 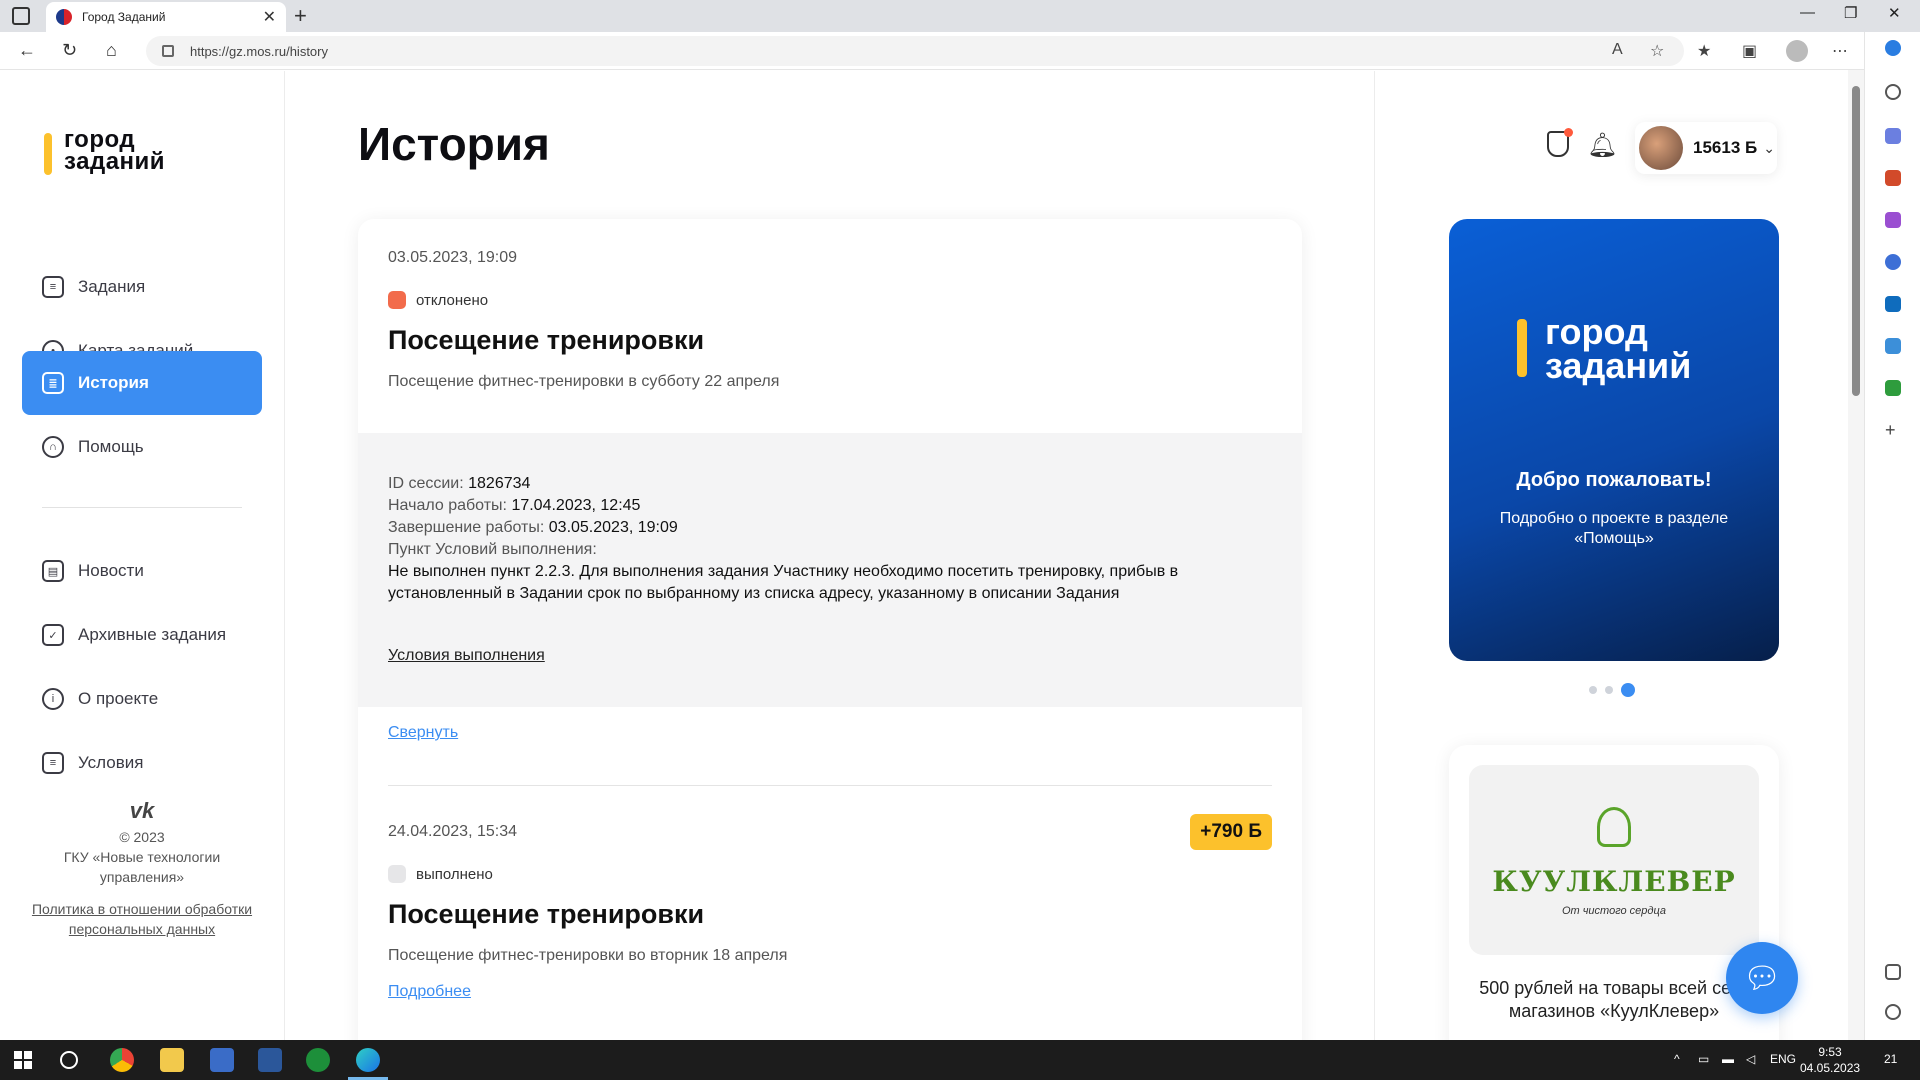 What do you see at coordinates (1893, 1012) in the screenshot?
I see `gear-icon` at bounding box center [1893, 1012].